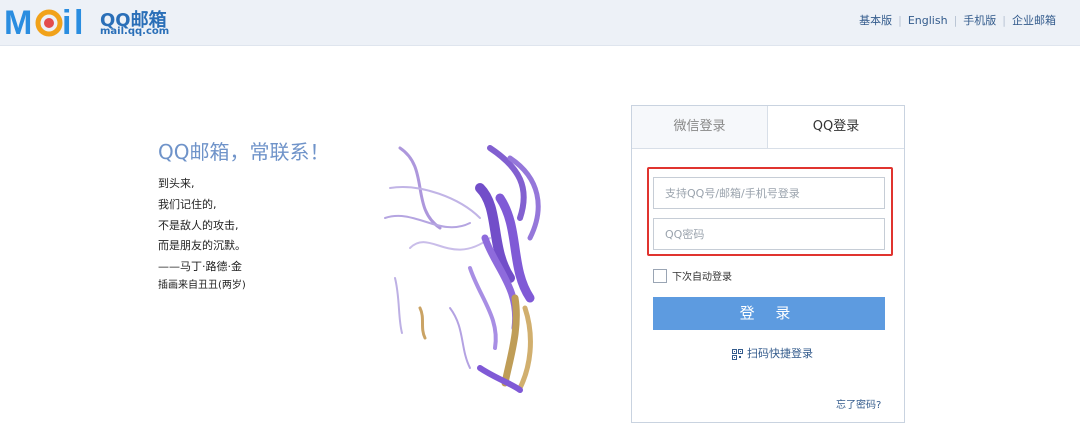 This screenshot has height=439, width=1080. I want to click on tab-qq-login: QQ登录, so click(836, 127).